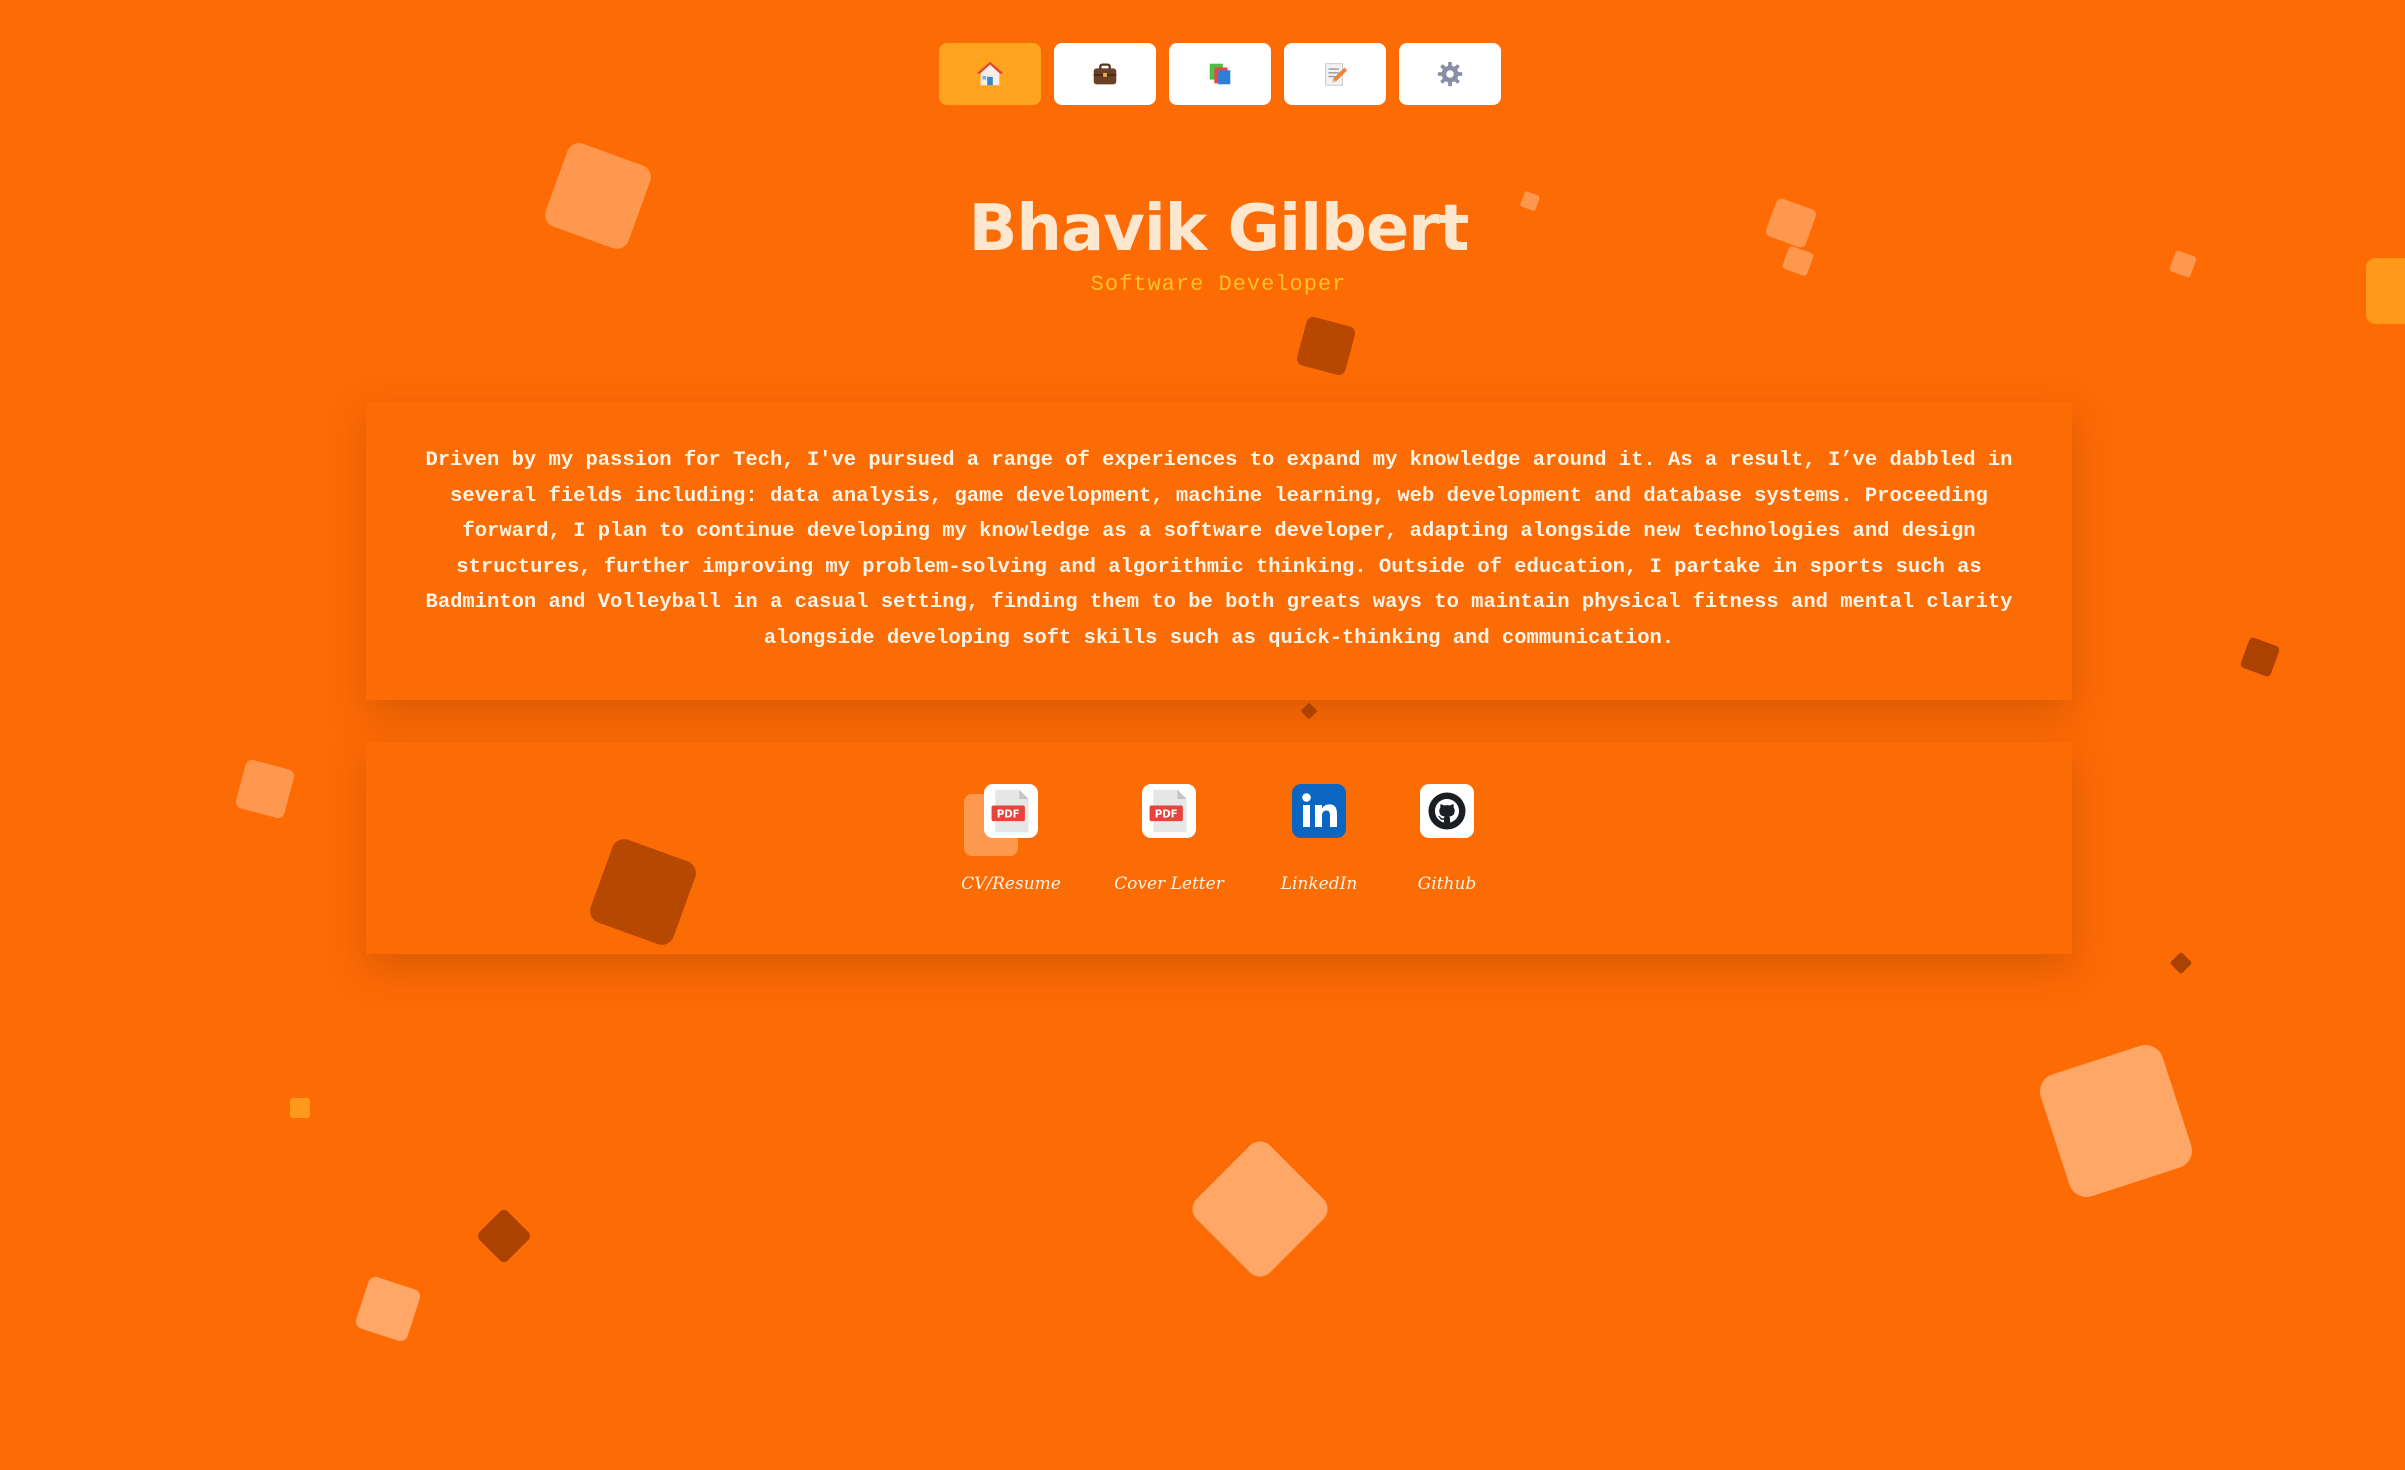 The width and height of the screenshot is (2405, 1470). What do you see at coordinates (1447, 884) in the screenshot?
I see `link-label: Github` at bounding box center [1447, 884].